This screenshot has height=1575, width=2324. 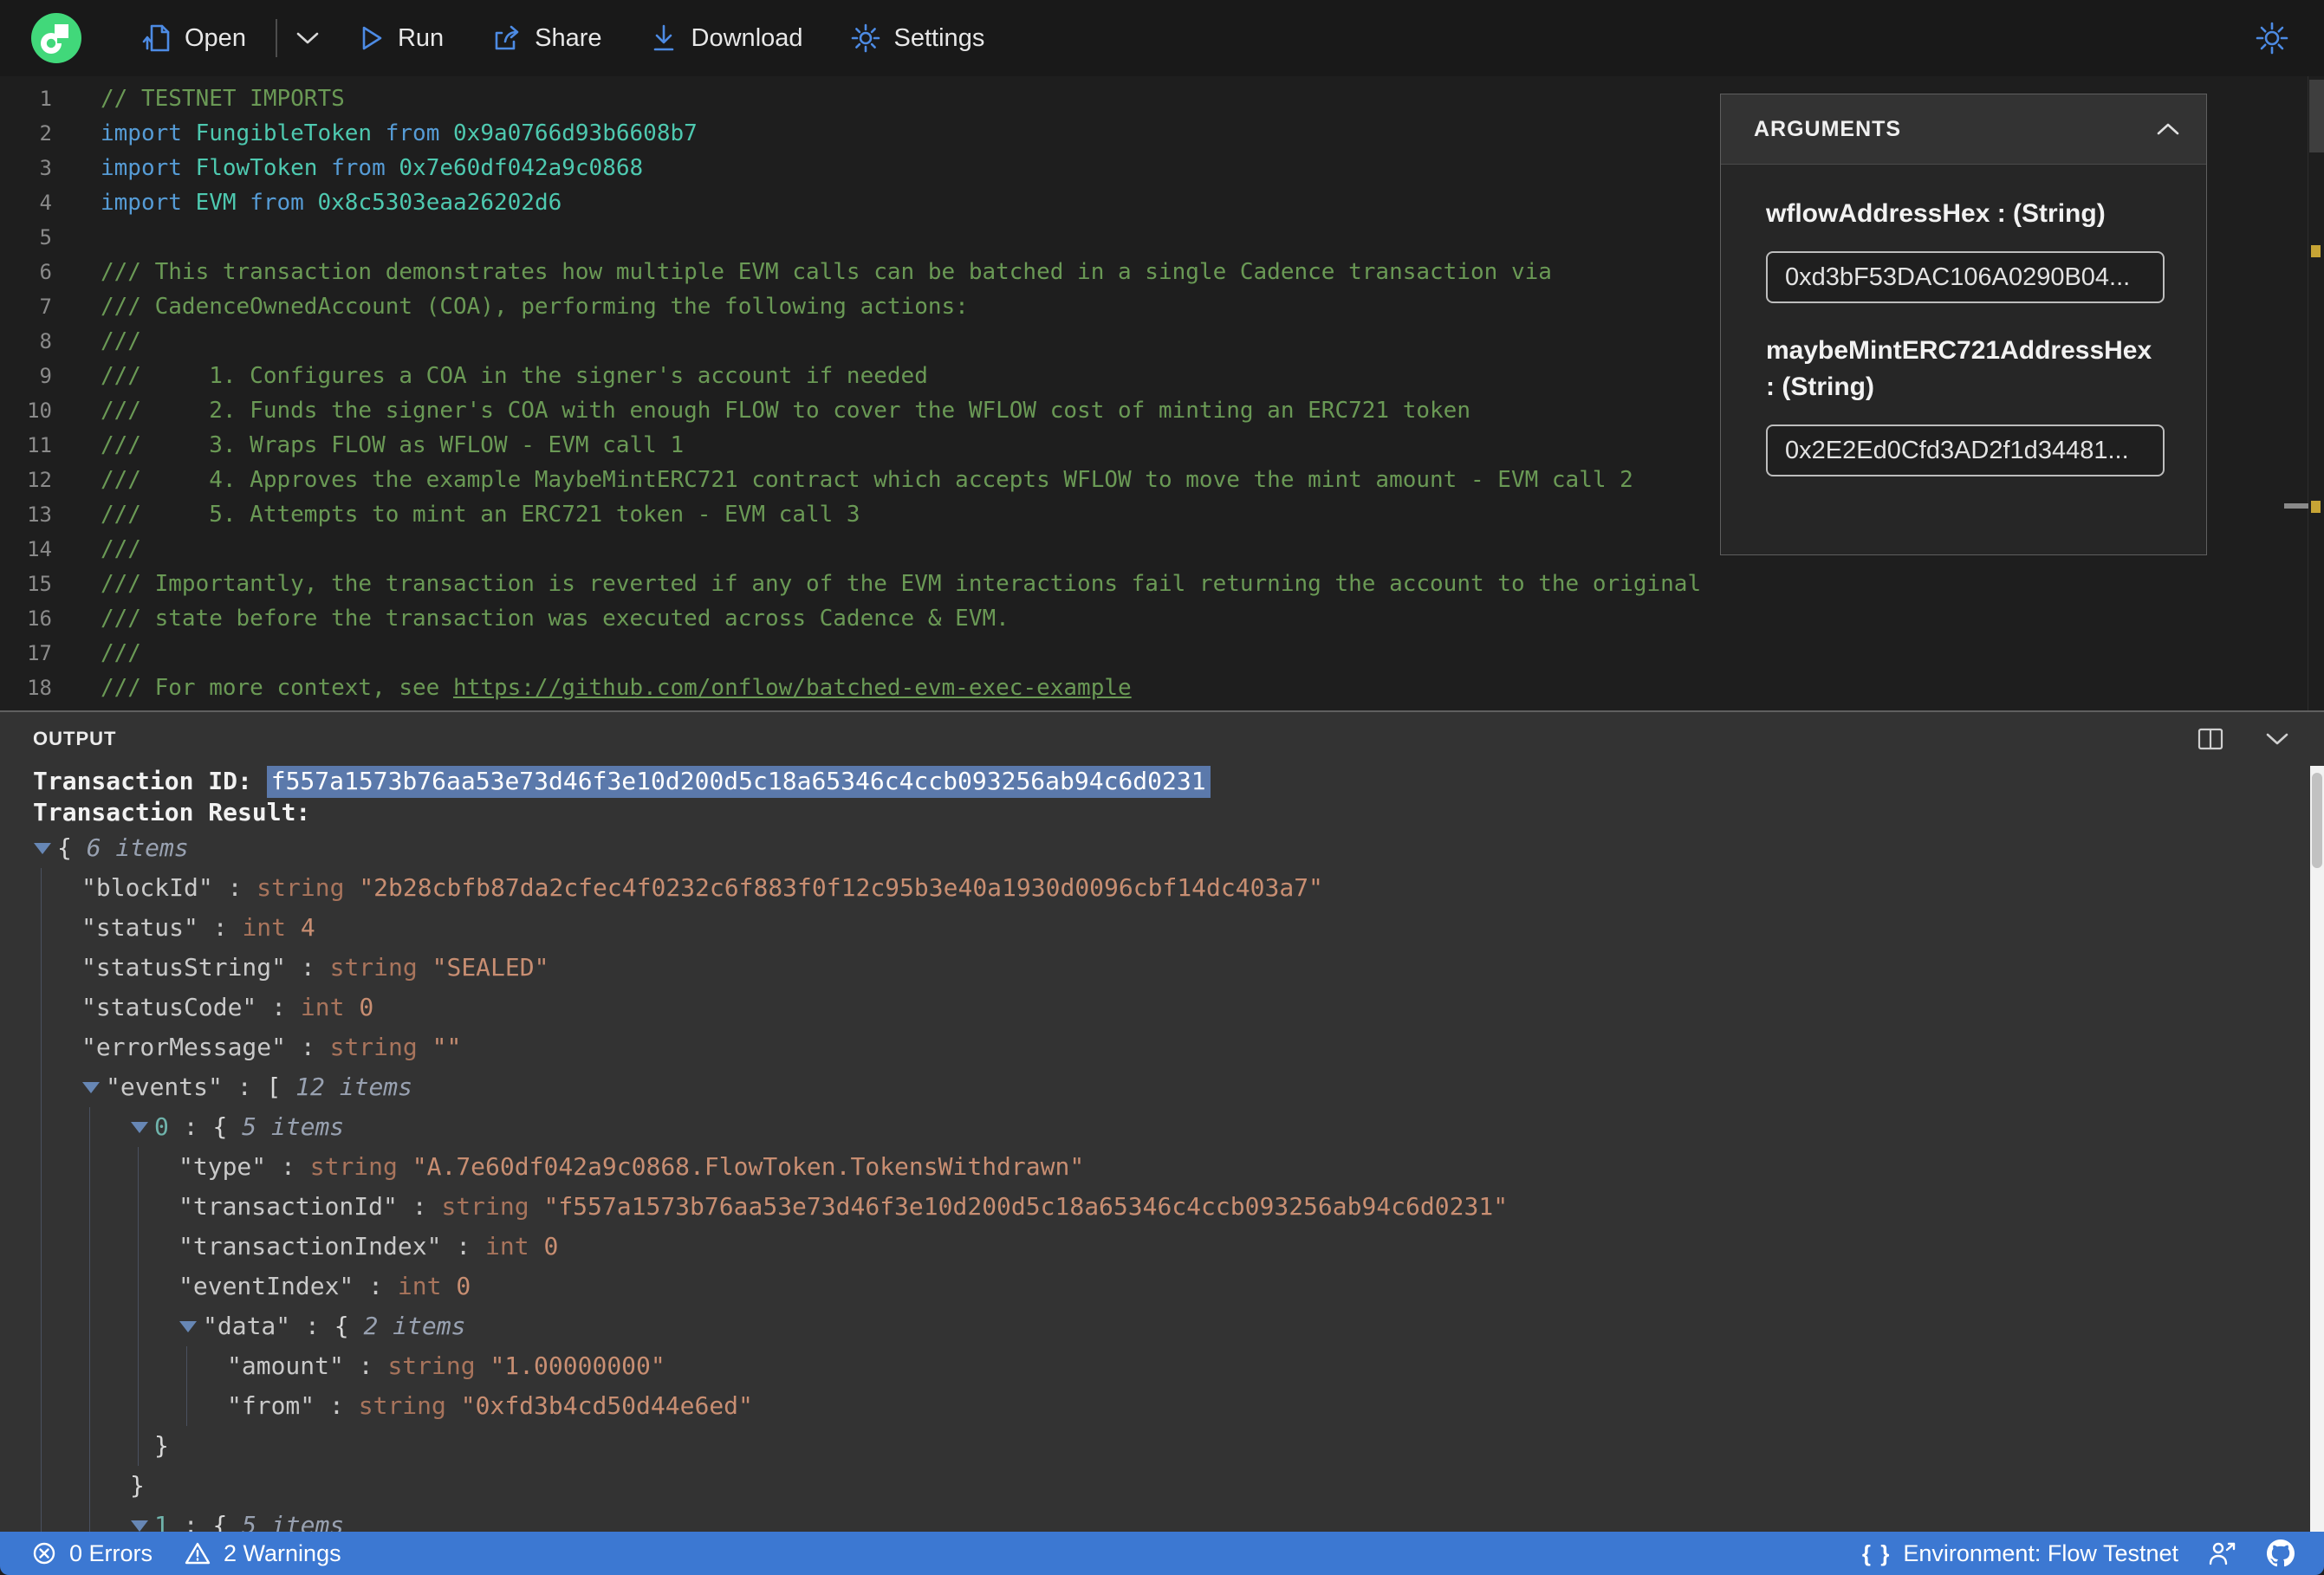 I want to click on errors-label: 0 Errors, so click(x=111, y=1552).